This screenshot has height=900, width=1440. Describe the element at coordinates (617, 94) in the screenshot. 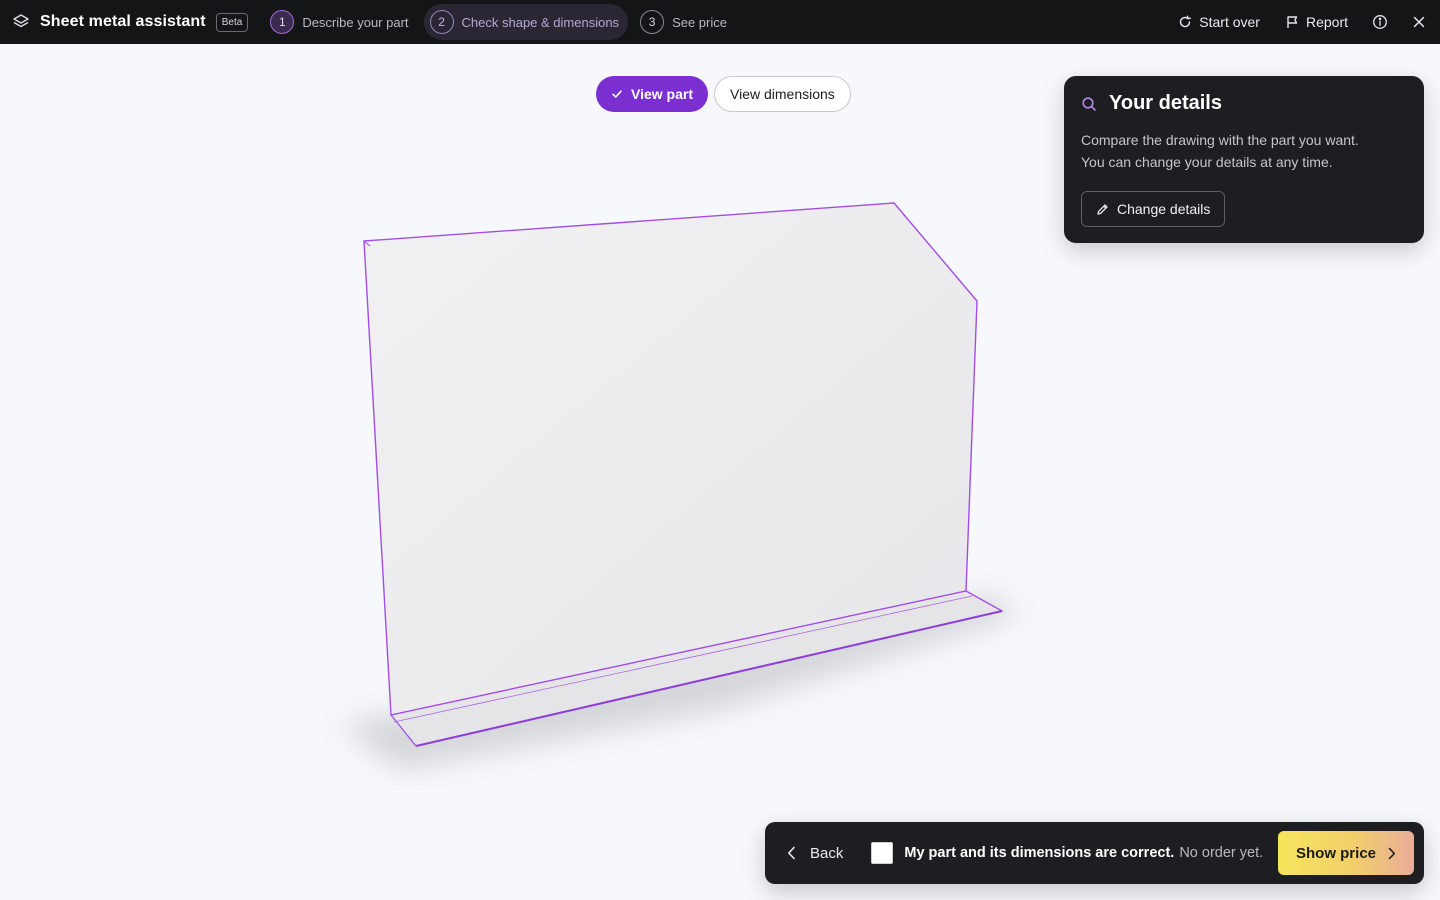

I see `check-icon` at that location.